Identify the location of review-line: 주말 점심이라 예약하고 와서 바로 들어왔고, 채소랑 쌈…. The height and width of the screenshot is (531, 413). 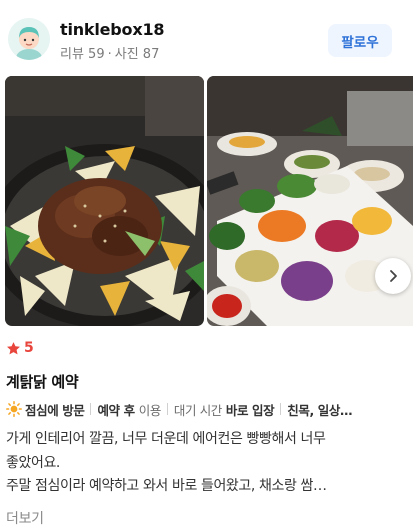
(166, 486).